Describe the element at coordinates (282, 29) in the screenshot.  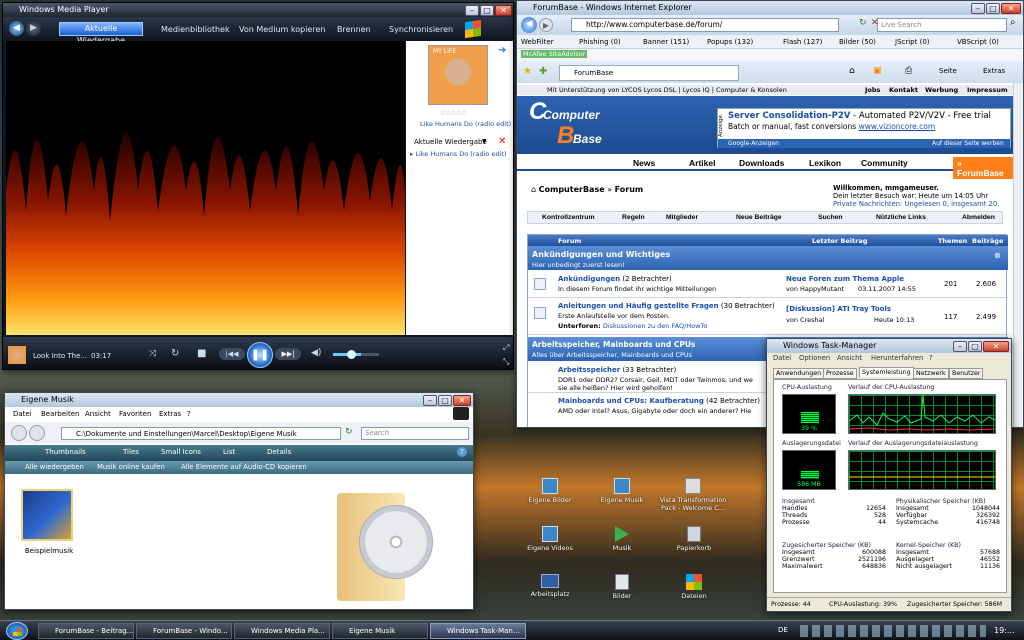
I see `tab-rip: Von Medium kopieren` at that location.